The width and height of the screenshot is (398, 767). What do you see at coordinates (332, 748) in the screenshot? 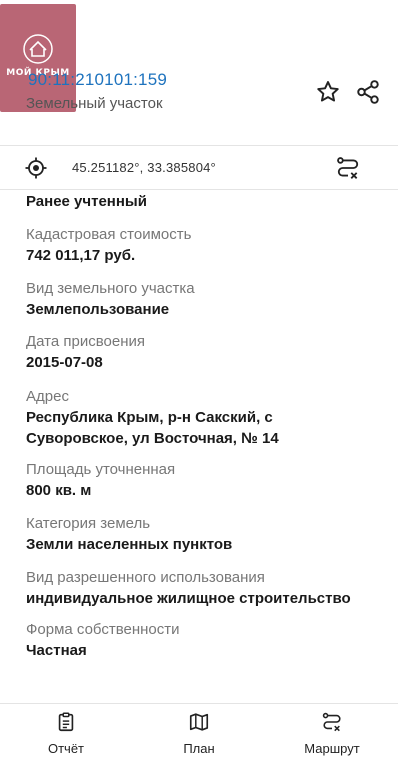
I see `nav-route-label: Маршрут` at bounding box center [332, 748].